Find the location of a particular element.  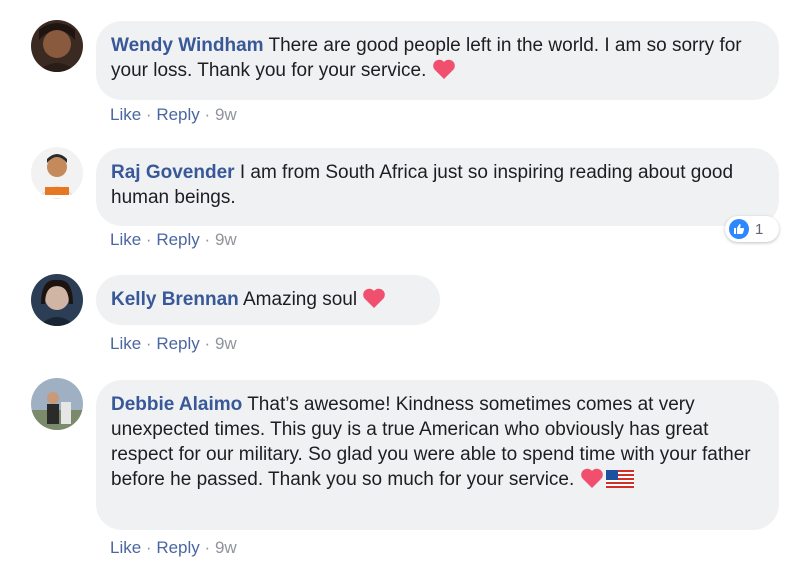

thumbs-up-icon is located at coordinates (739, 229).